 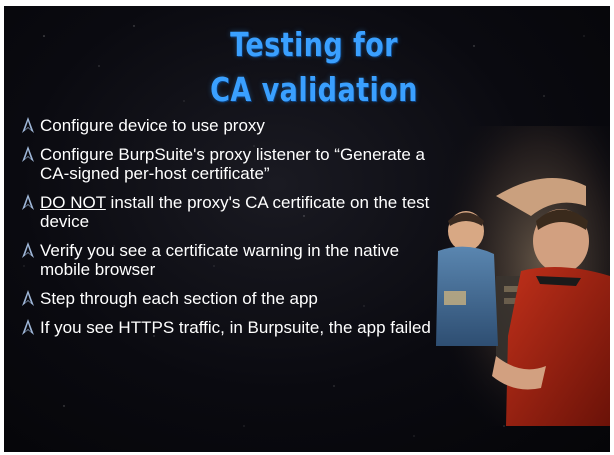 What do you see at coordinates (73, 202) in the screenshot?
I see `bullet-emphasis: DO NOT` at bounding box center [73, 202].